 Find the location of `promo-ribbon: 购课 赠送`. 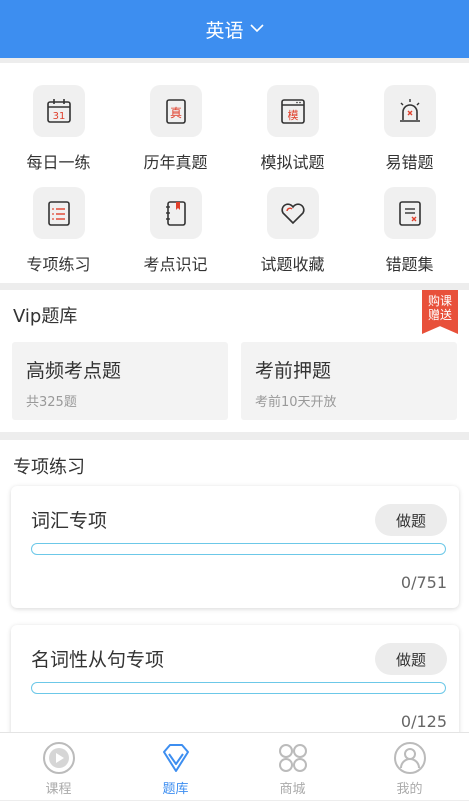

promo-ribbon: 购课 赠送 is located at coordinates (440, 312).